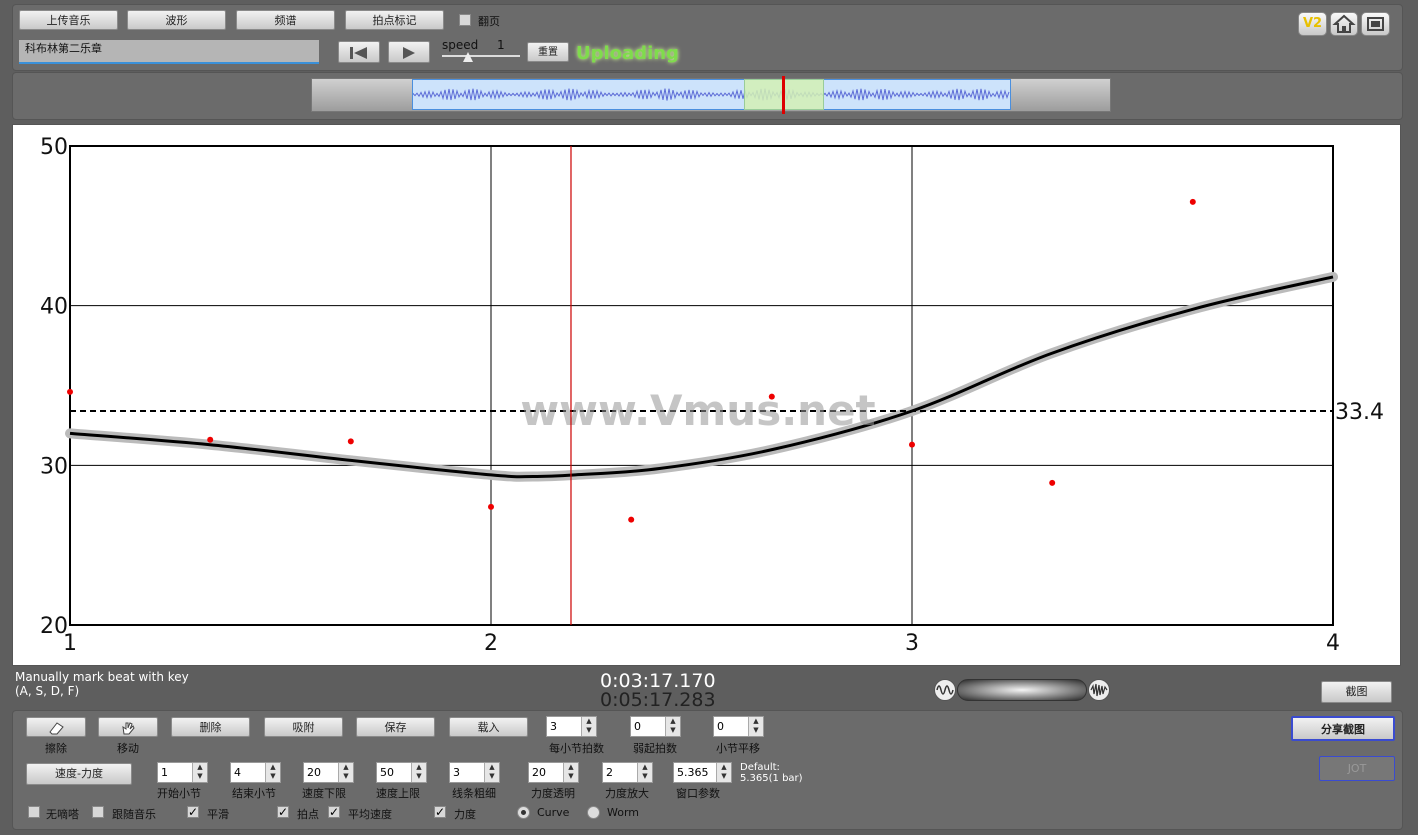 This screenshot has height=835, width=1418. I want to click on upbeat-stepper: 0 ▲ ▼, so click(655, 726).